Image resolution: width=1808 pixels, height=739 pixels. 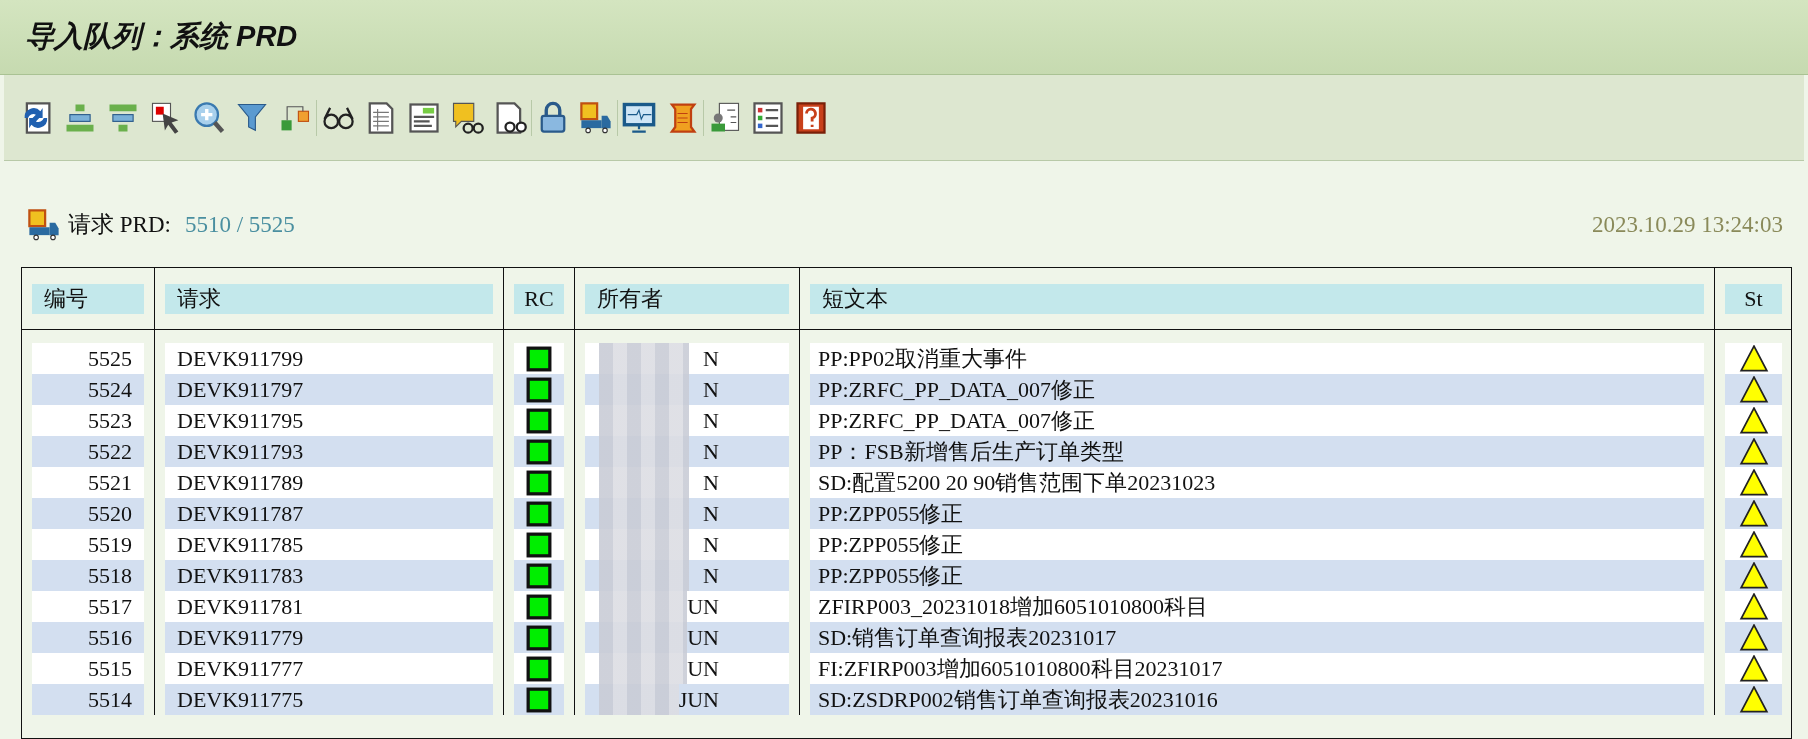 I want to click on number-cell: 5524, so click(x=88, y=389).